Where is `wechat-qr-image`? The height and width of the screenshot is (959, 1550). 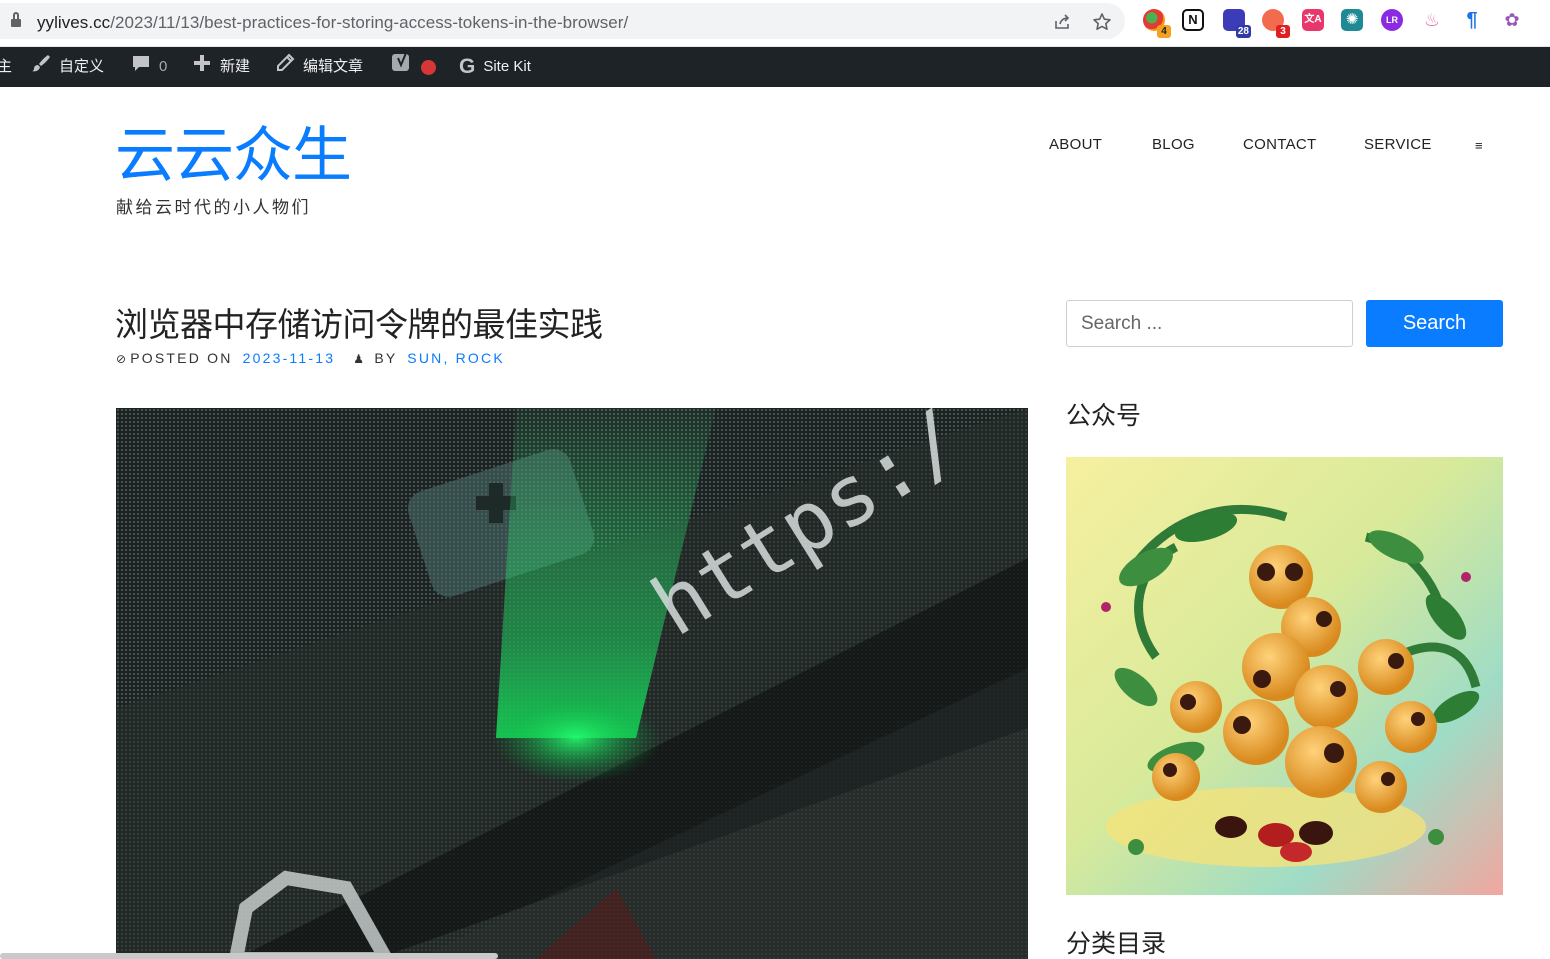
wechat-qr-image is located at coordinates (1284, 676).